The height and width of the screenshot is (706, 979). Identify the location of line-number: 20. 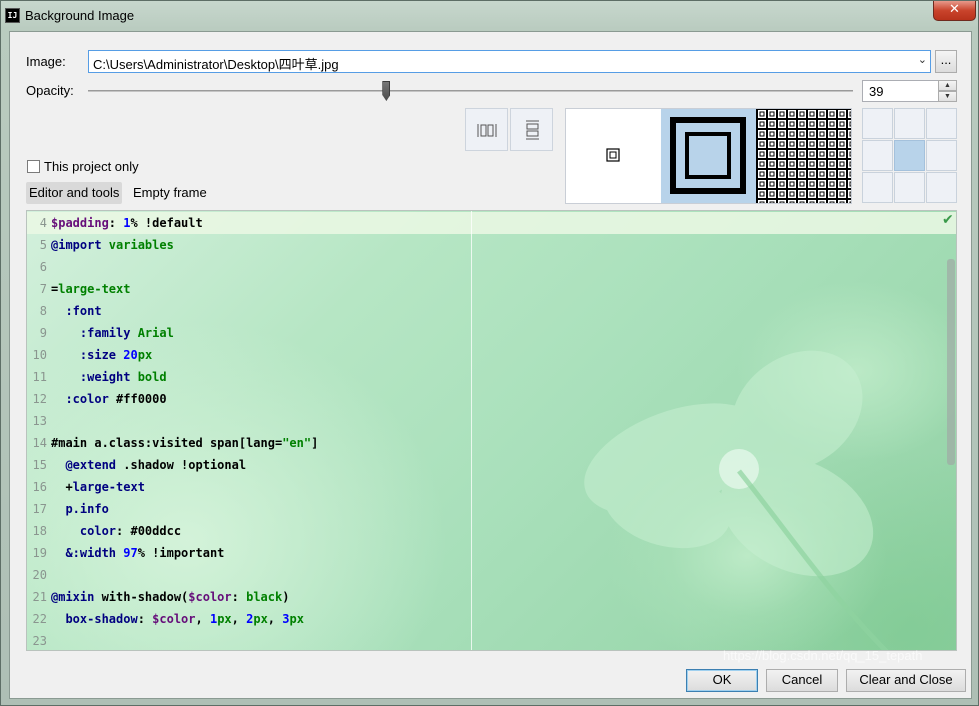
(39, 575).